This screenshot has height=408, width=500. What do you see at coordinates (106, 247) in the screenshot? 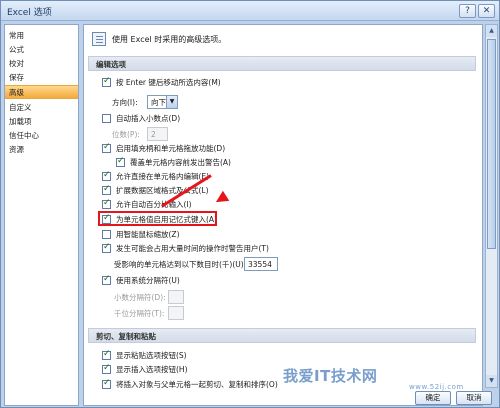
I see `alert-slow-checkbox` at bounding box center [106, 247].